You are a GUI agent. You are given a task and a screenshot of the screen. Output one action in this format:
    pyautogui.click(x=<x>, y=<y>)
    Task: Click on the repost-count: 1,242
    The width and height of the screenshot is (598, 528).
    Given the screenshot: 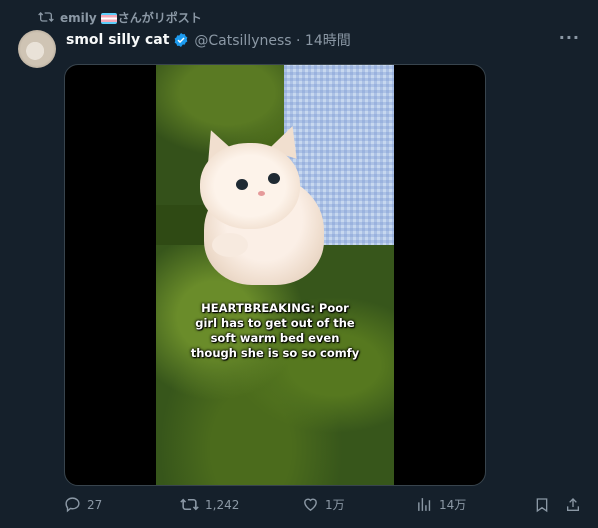 What is the action you would take?
    pyautogui.click(x=222, y=504)
    